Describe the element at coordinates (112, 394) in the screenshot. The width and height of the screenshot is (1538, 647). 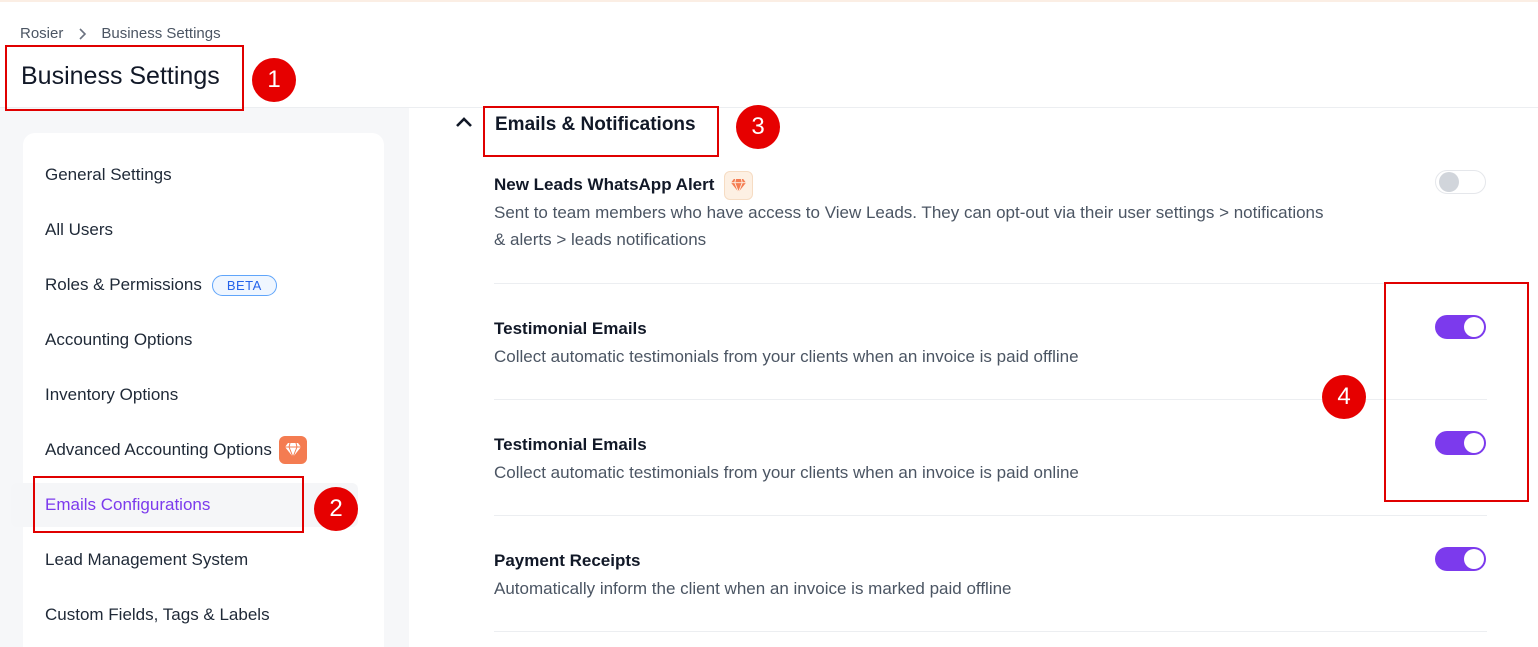
I see `sidebar-item-label: Inventory Options` at that location.